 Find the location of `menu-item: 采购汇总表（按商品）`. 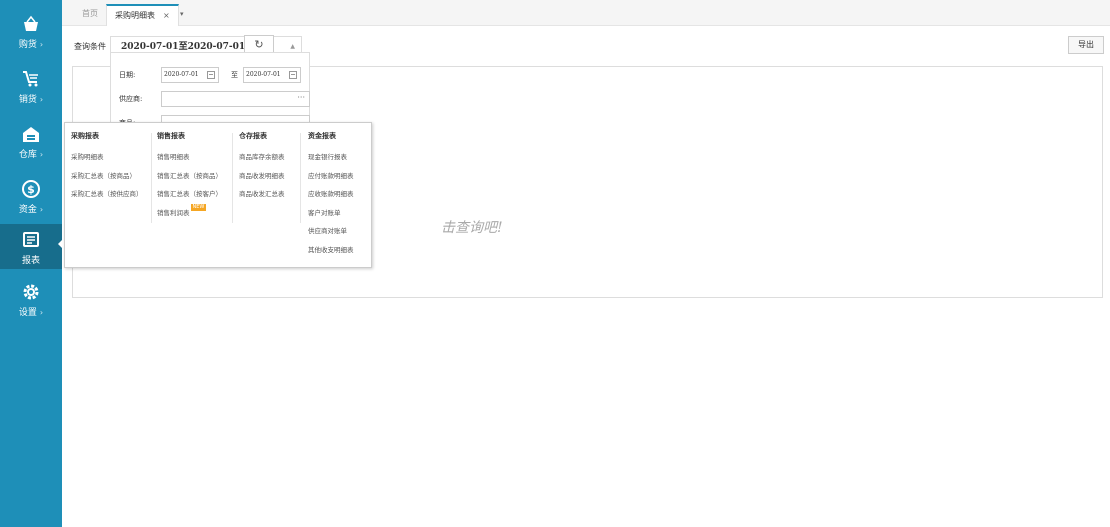

menu-item: 采购汇总表（按商品） is located at coordinates (107, 176).